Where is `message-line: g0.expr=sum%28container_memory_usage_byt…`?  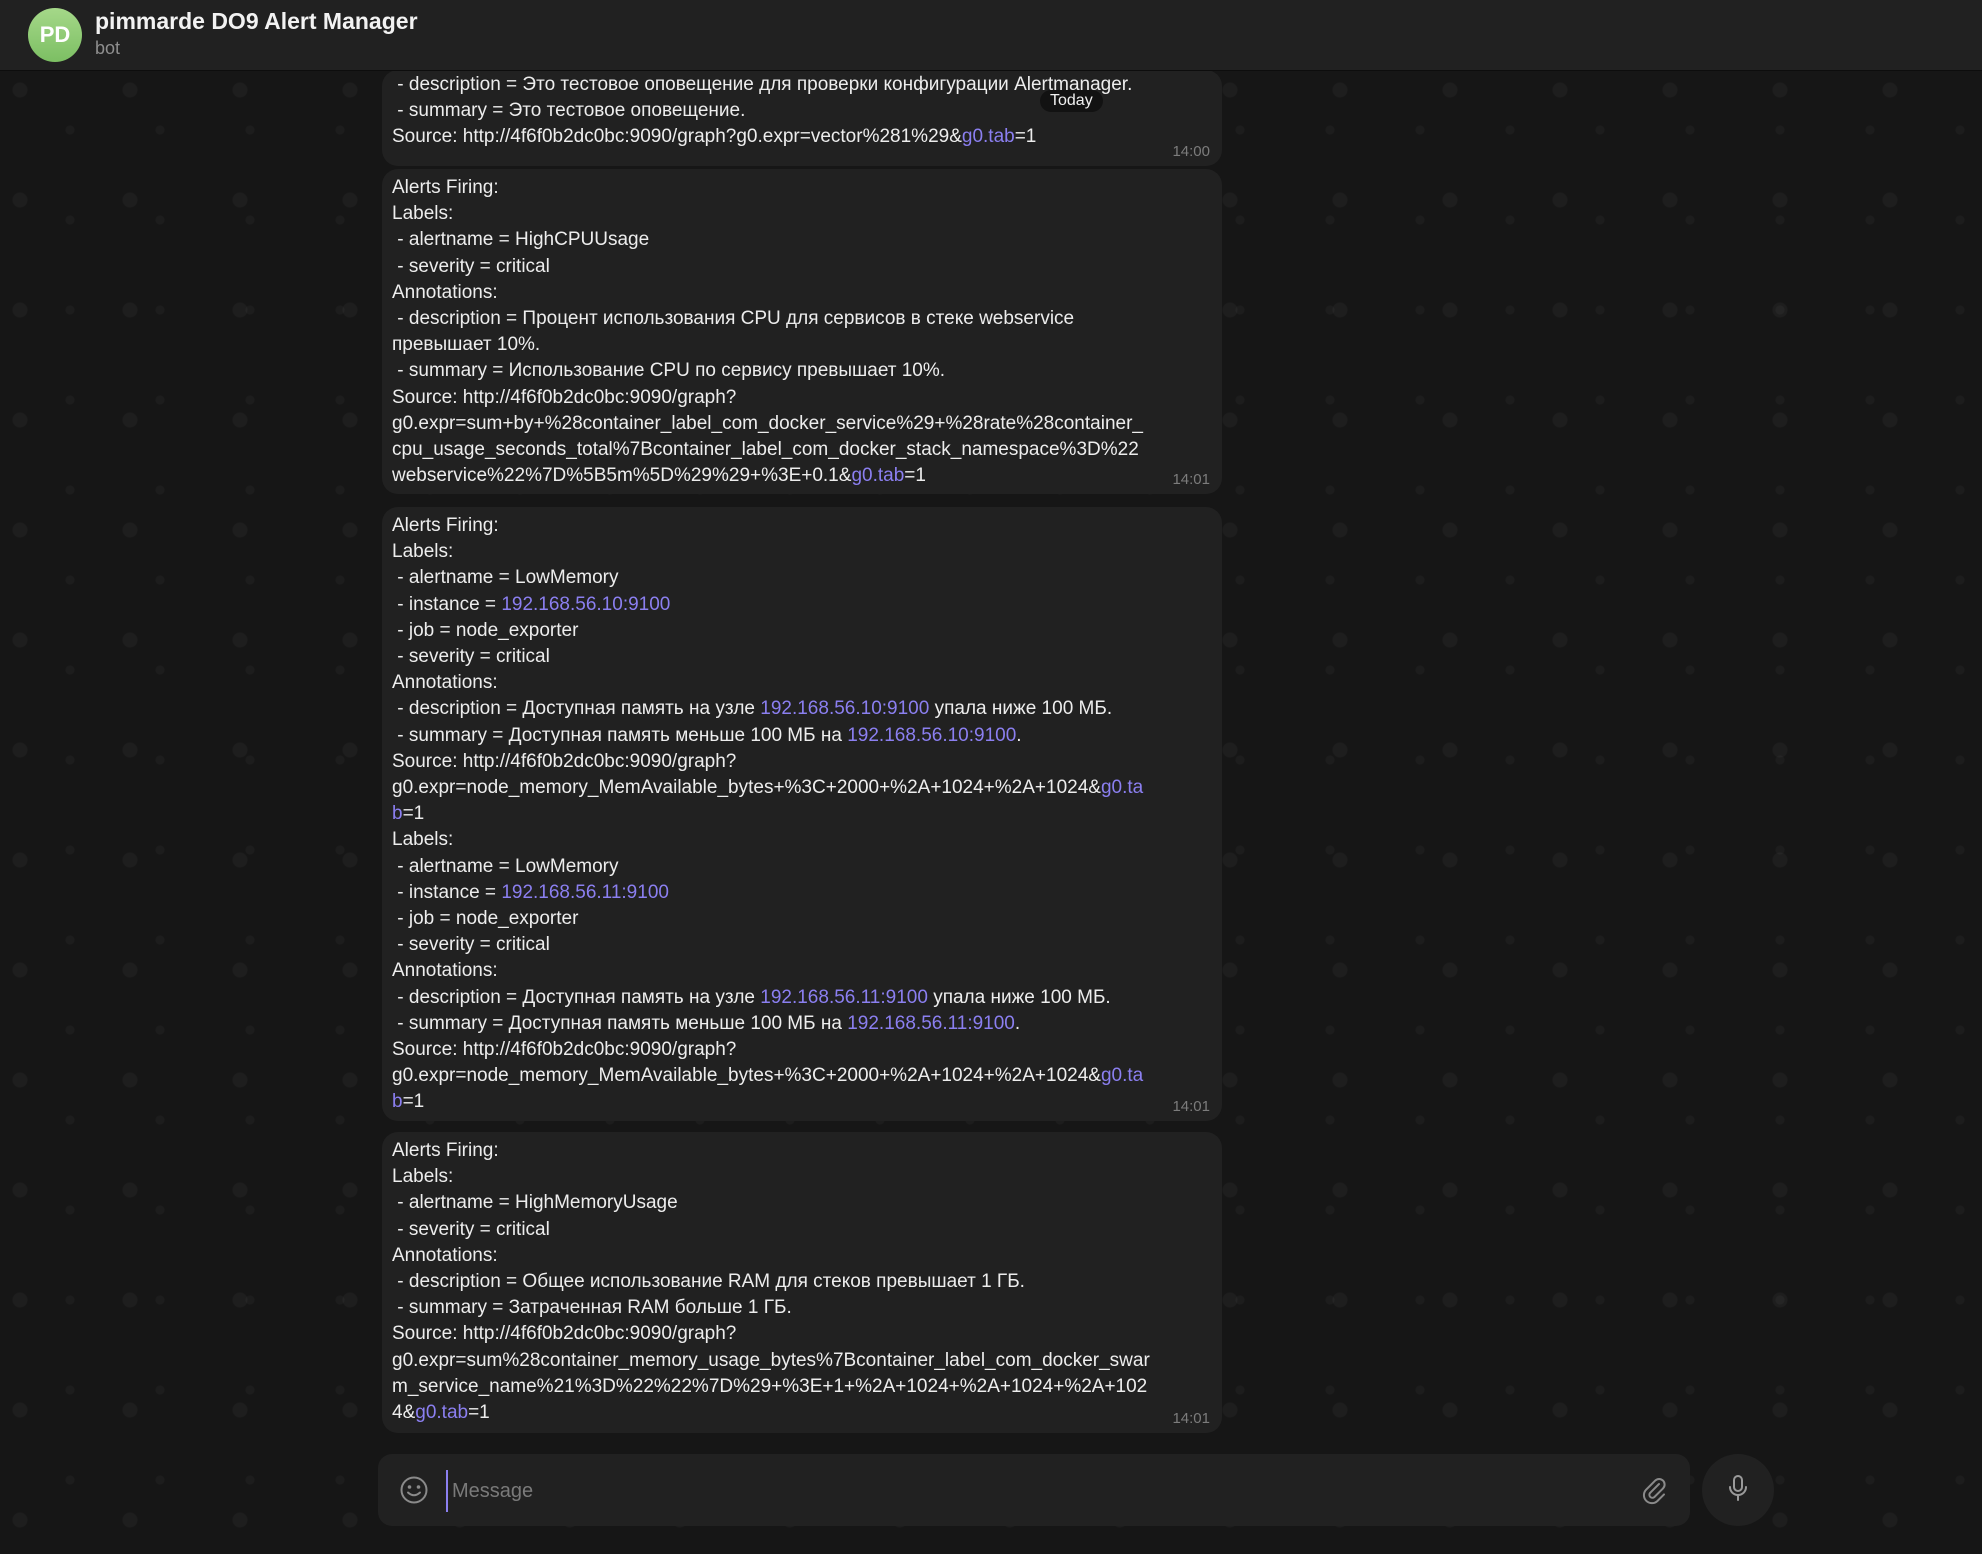 message-line: g0.expr=sum%28container_memory_usage_byt… is located at coordinates (802, 1361).